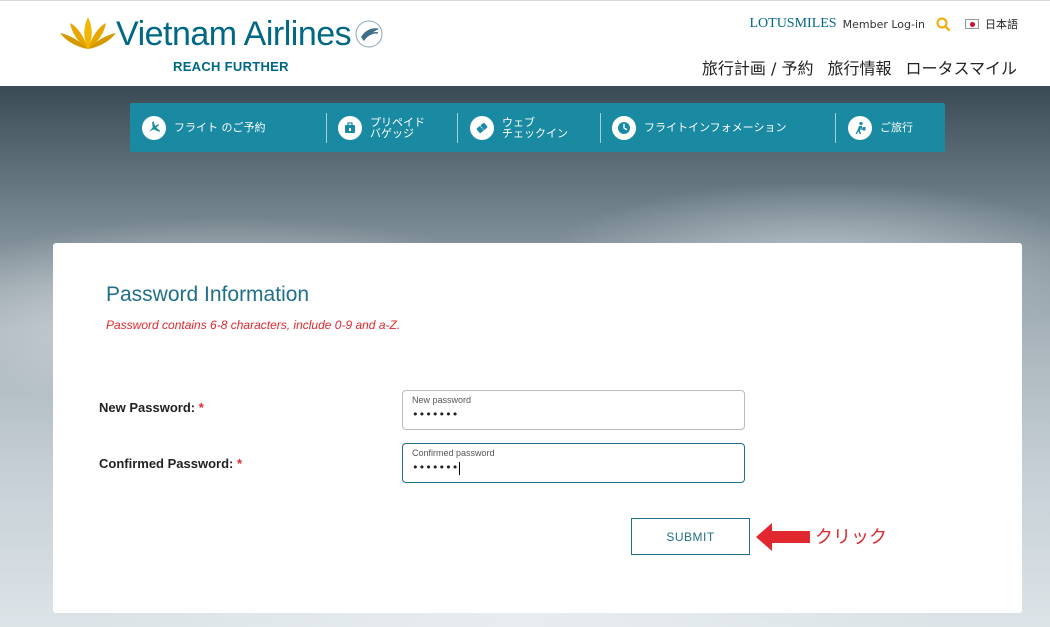 The height and width of the screenshot is (627, 1050). I want to click on click-annotation-label: クリック, so click(851, 537).